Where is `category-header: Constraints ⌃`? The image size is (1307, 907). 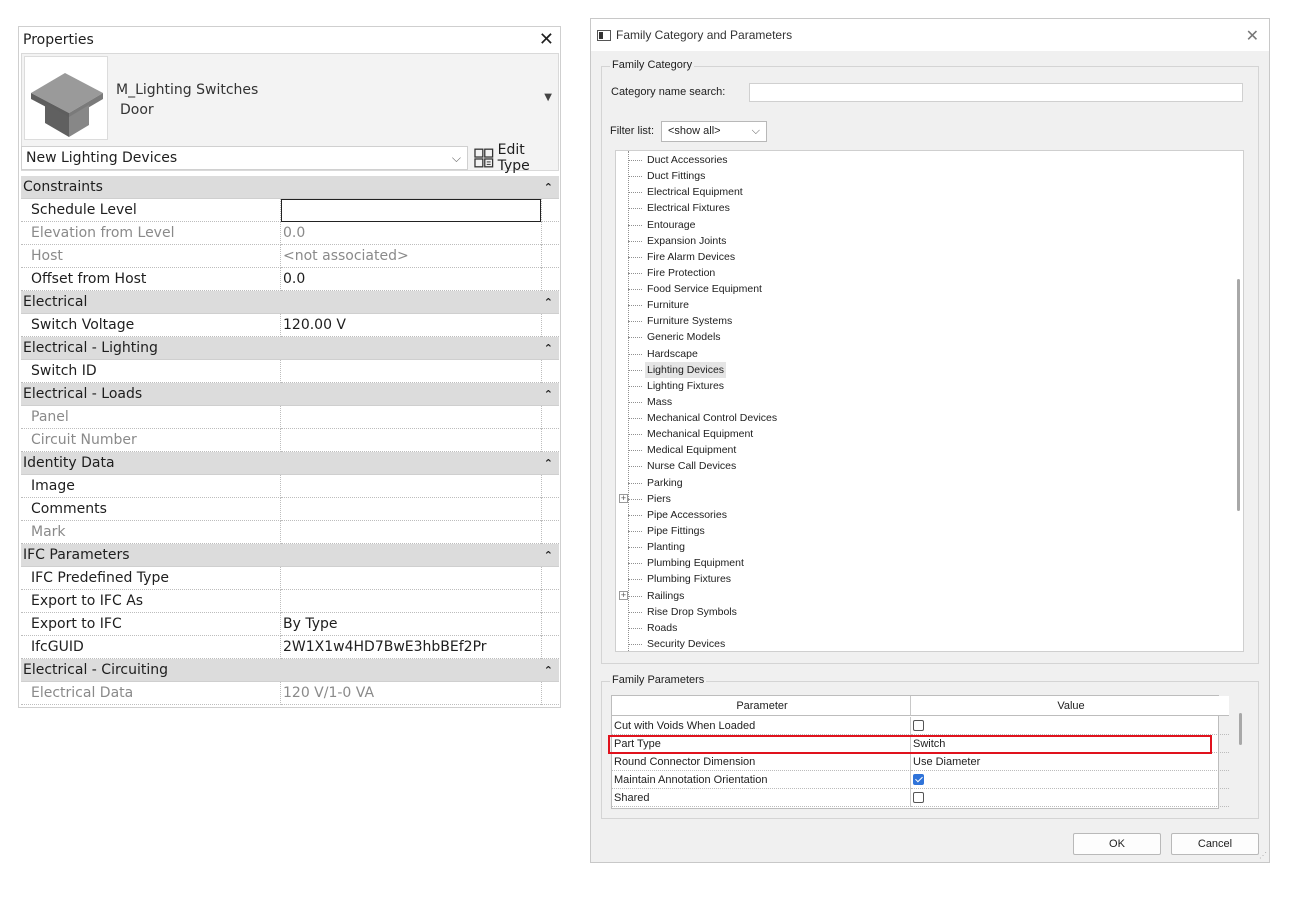 category-header: Constraints ⌃ is located at coordinates (290, 187).